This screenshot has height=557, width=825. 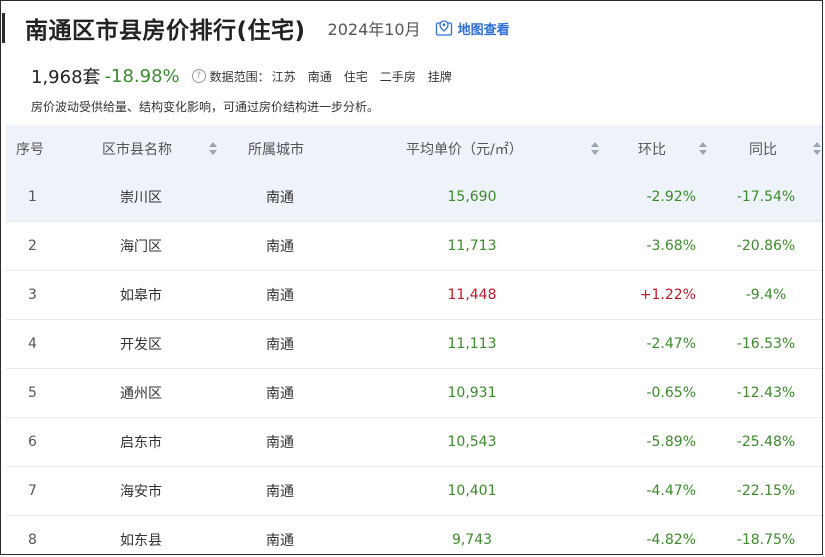 I want to click on summary-row: 1,968套 -18.98% ? 数据范围： 江苏 南通 住宅 二手房 挂牌, so click(x=241, y=76).